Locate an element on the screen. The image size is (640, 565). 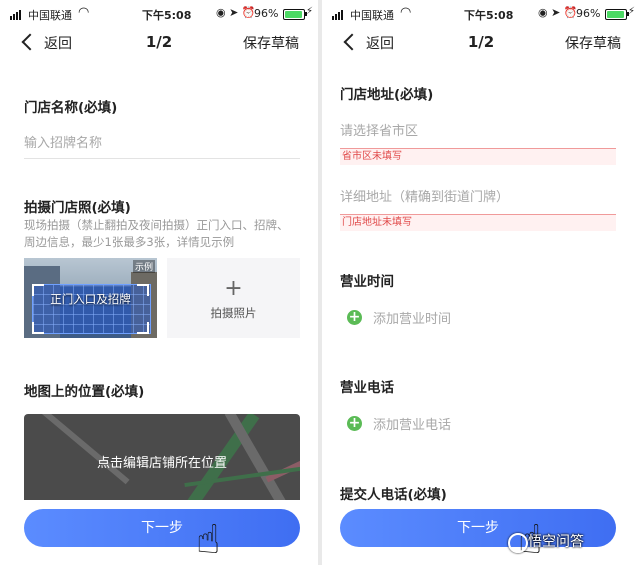
wukong-logo-icon is located at coordinates (518, 543).